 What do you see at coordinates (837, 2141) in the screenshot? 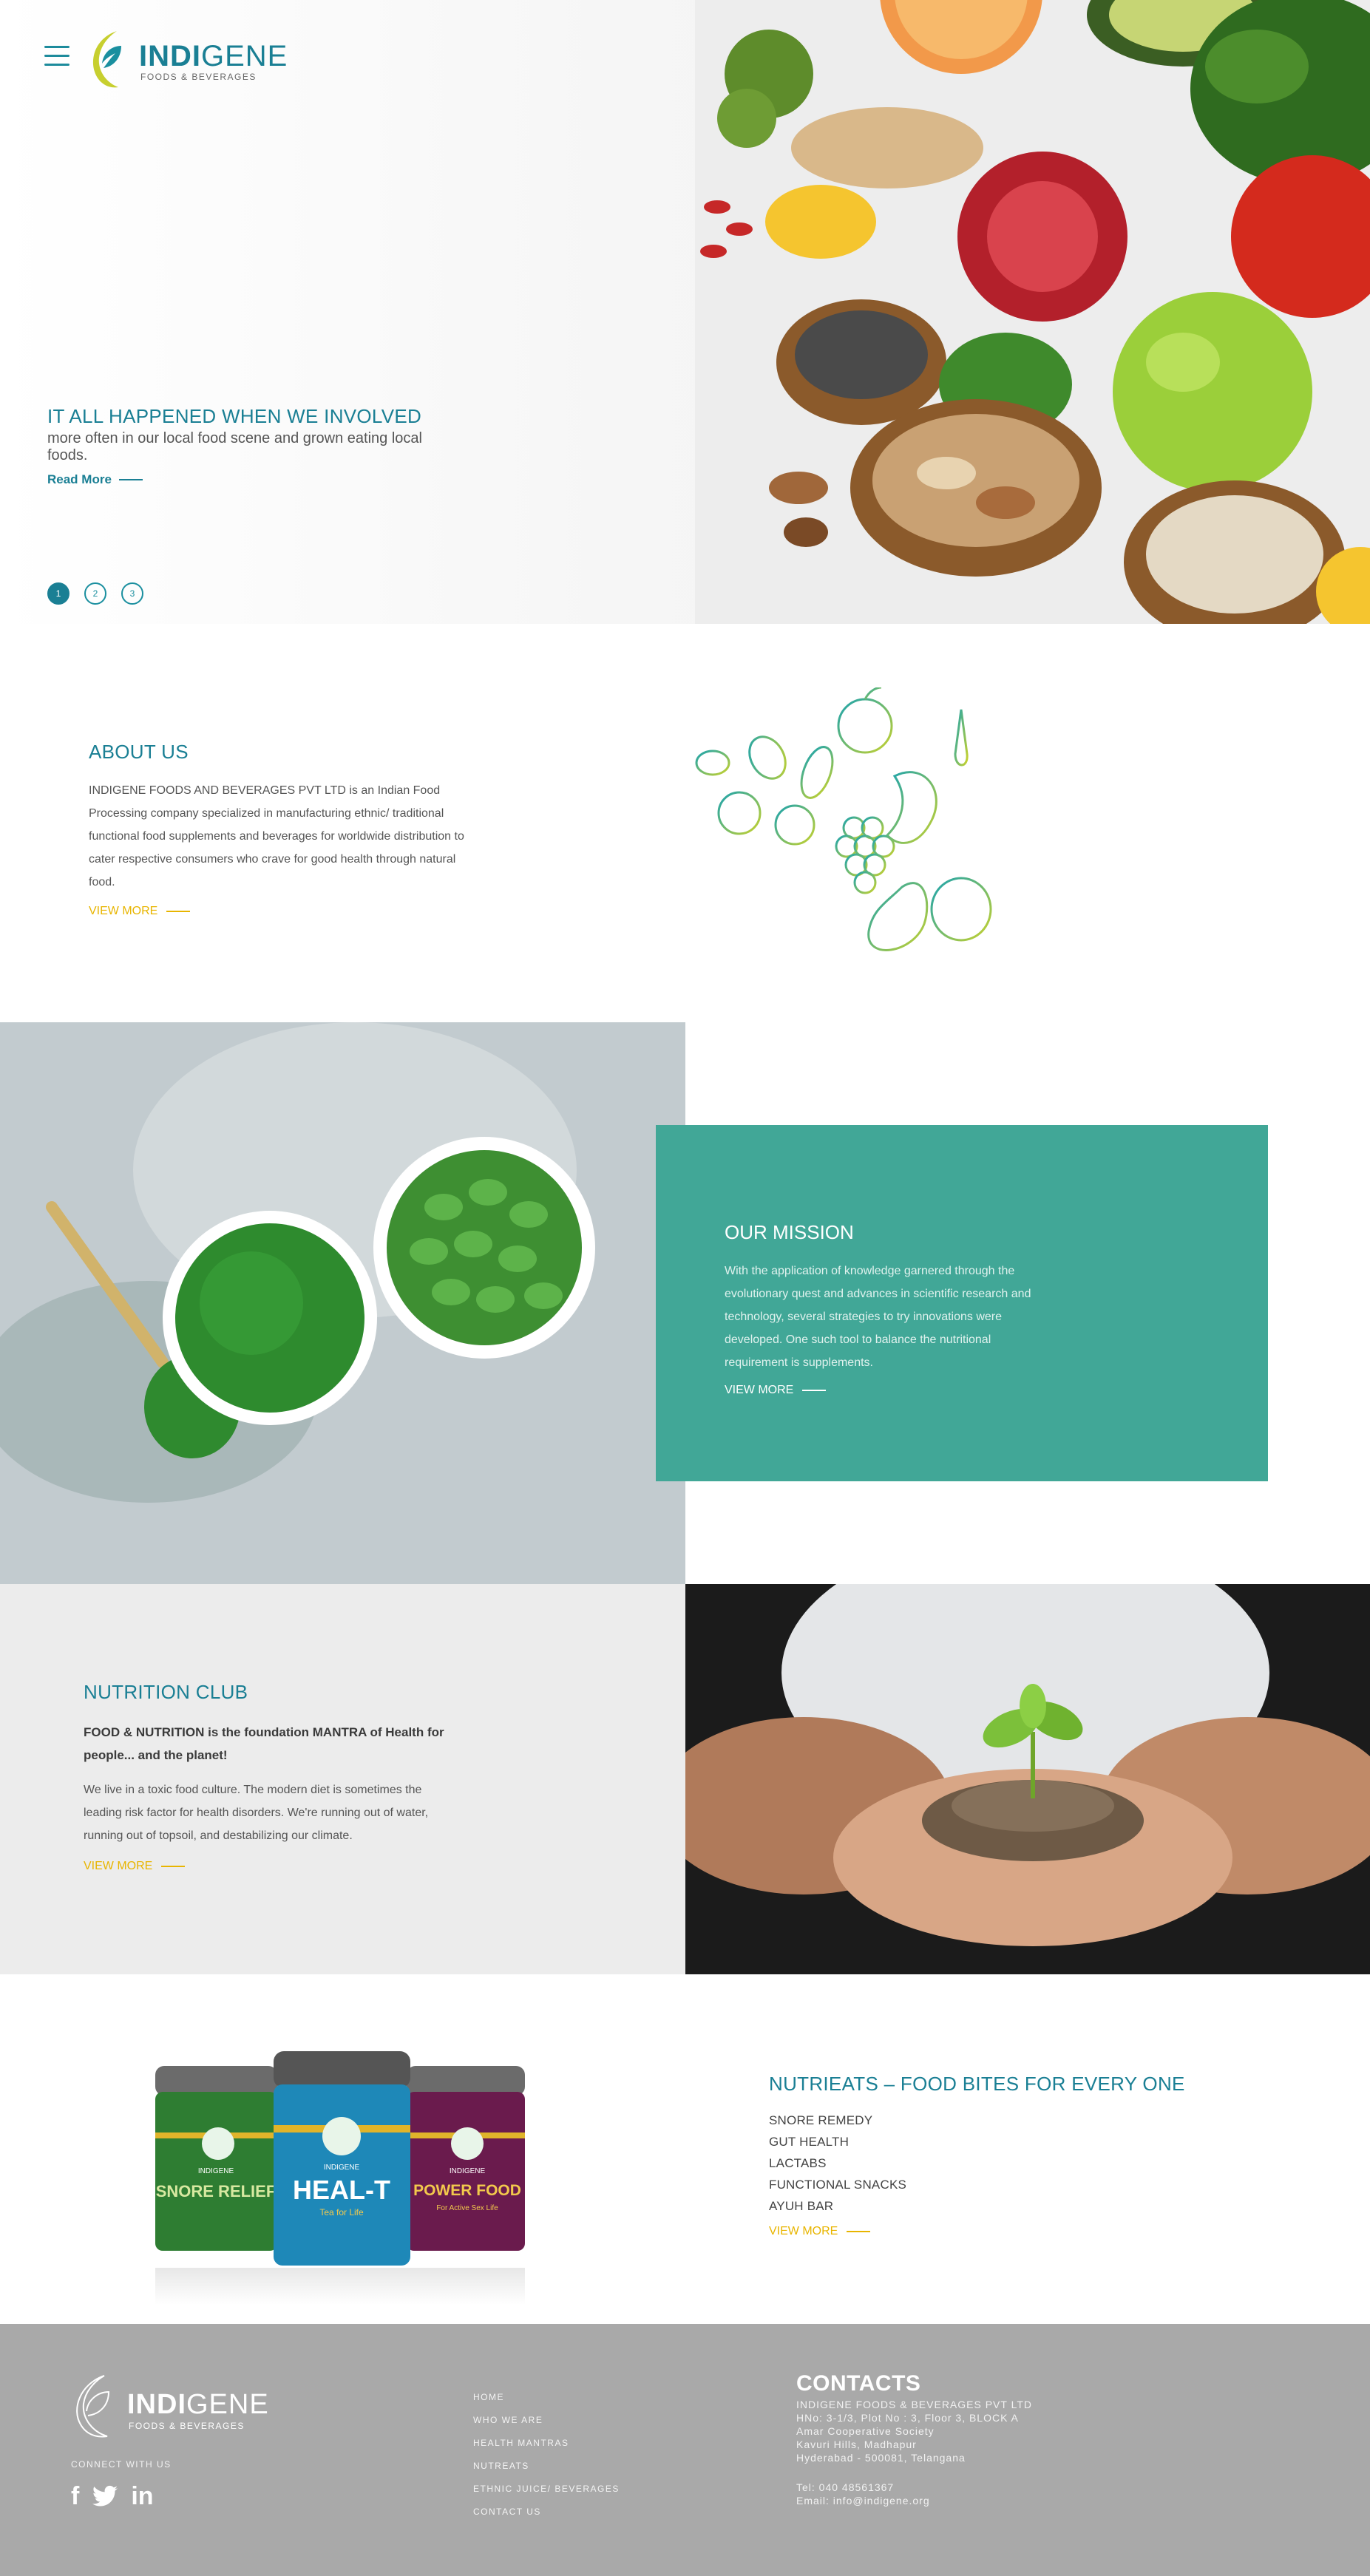
I see `list-item: GUT HEALTH` at bounding box center [837, 2141].